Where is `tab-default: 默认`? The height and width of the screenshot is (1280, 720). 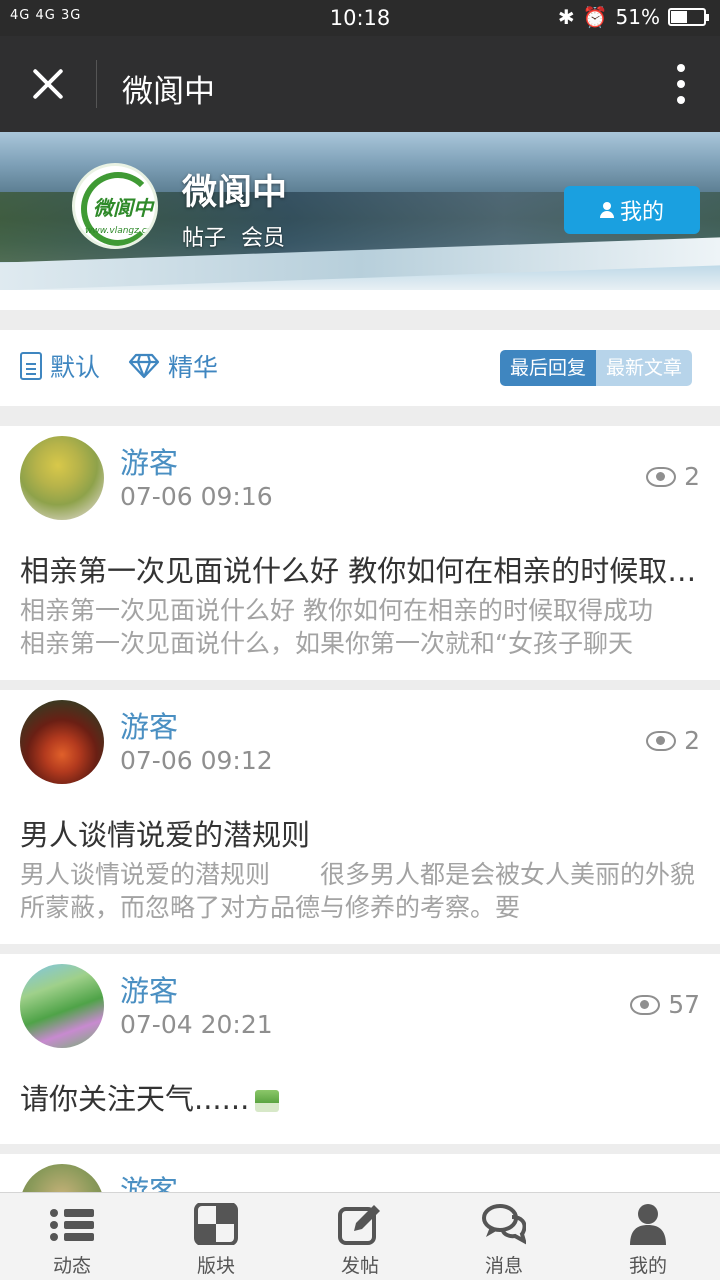 tab-default: 默认 is located at coordinates (60, 366).